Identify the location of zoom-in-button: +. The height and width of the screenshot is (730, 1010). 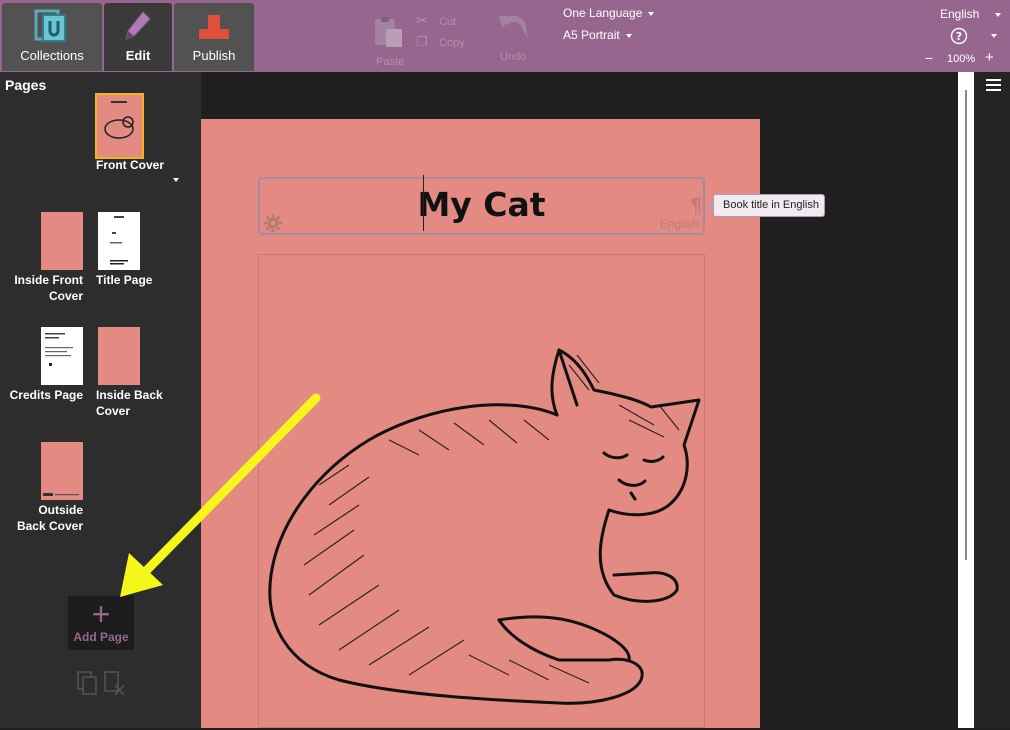
(989, 57).